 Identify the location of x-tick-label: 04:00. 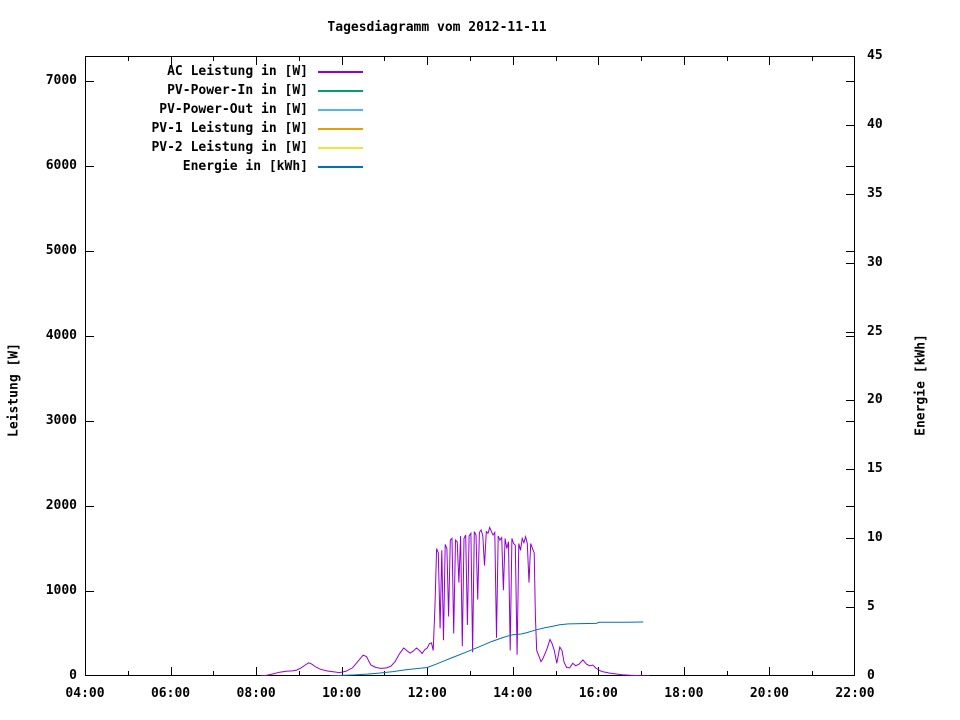
(85, 693).